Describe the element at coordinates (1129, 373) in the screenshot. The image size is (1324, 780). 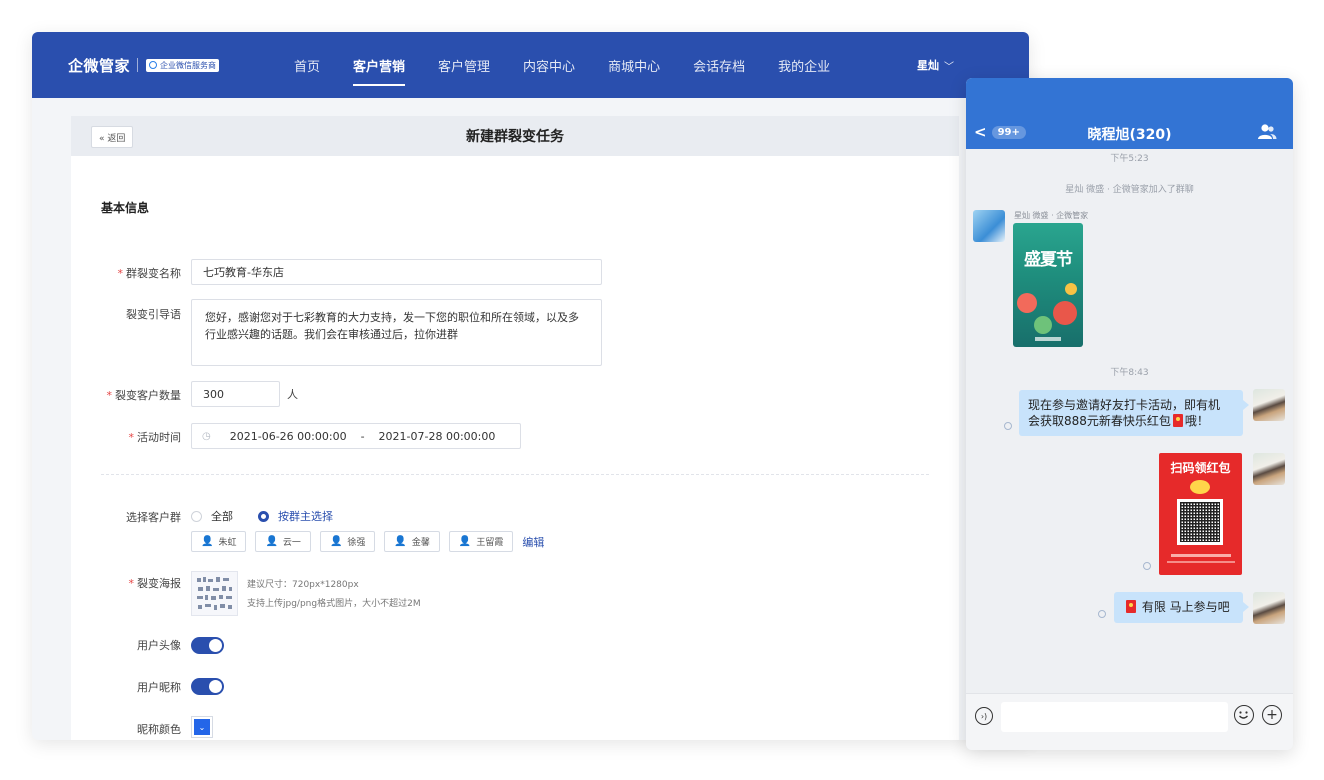
I see `chat-timestamp: 下午8:43` at that location.